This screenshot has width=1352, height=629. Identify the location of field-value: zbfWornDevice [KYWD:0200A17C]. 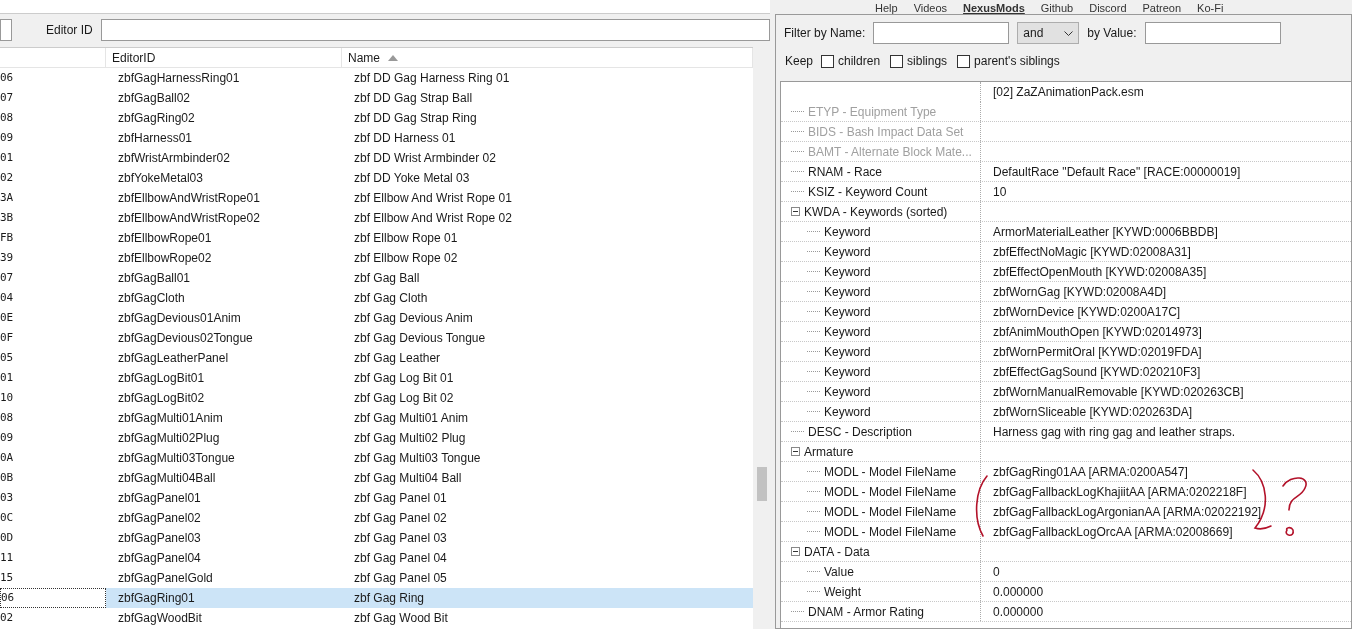
(1087, 312).